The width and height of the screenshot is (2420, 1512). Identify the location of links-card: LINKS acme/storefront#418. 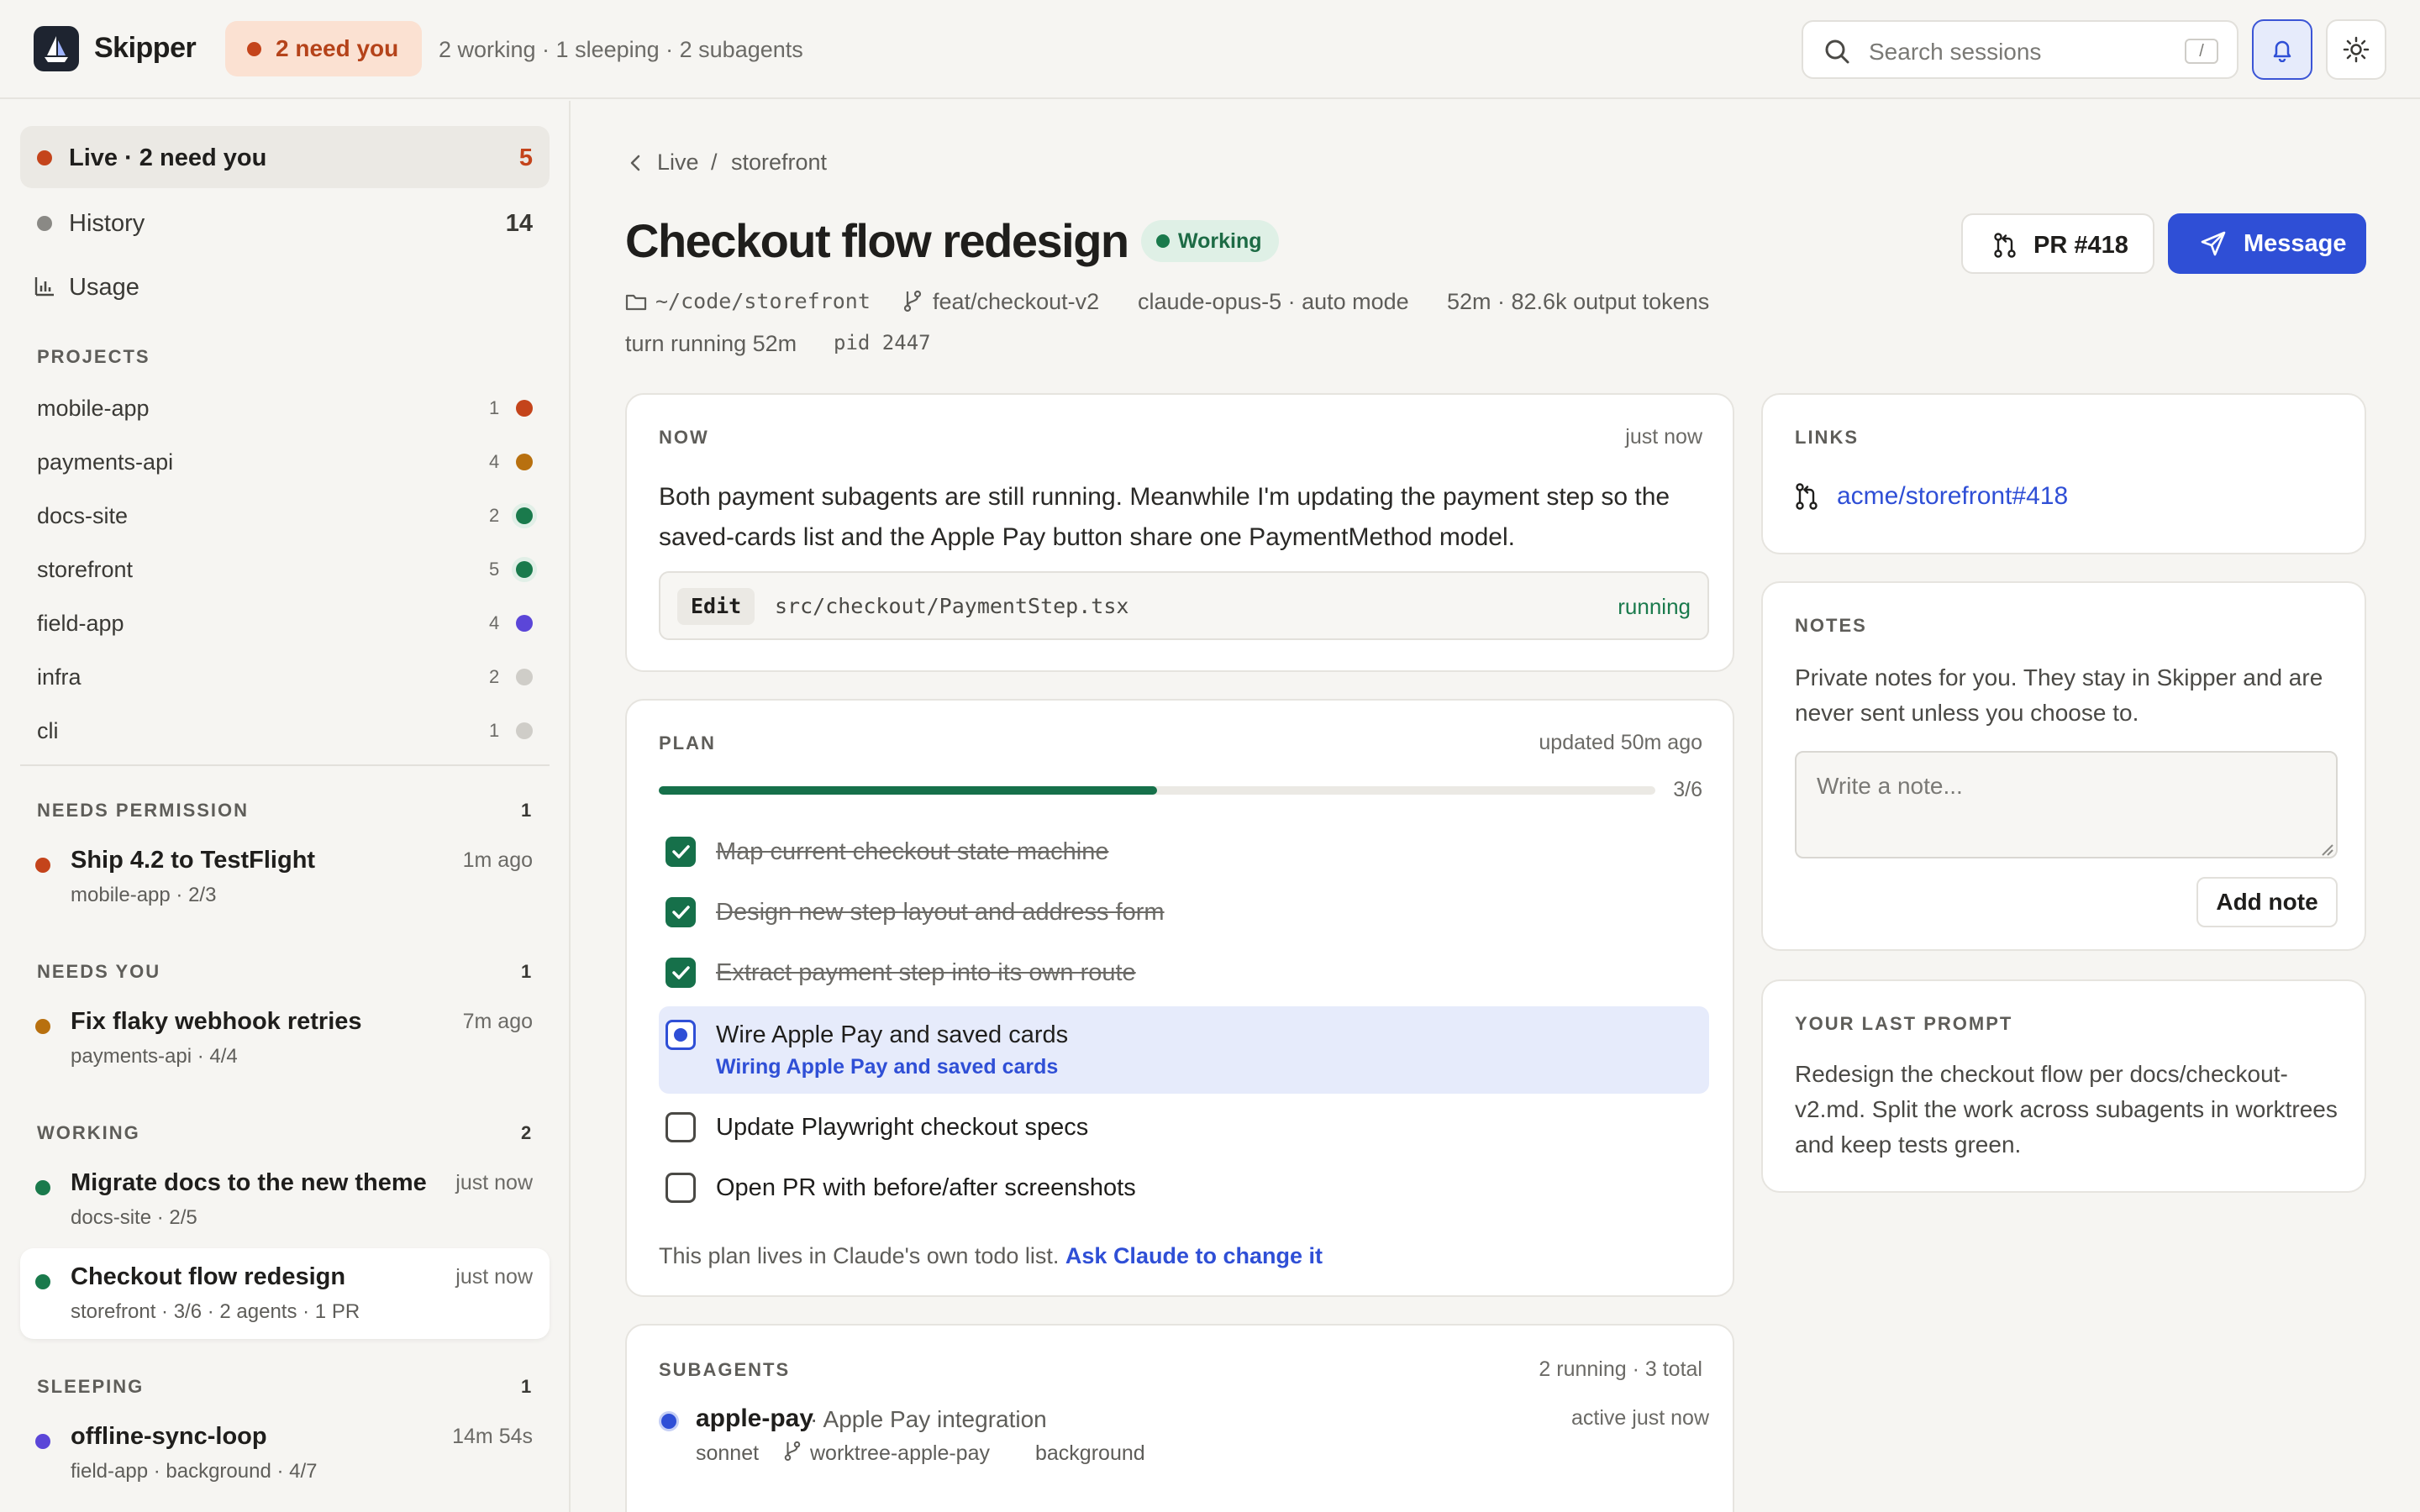
(2063, 473).